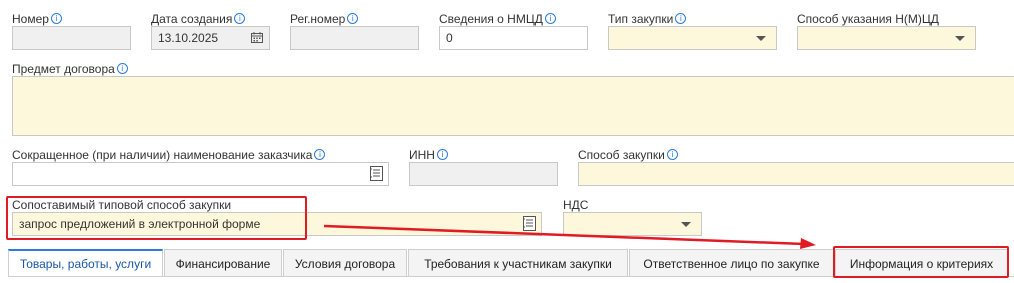 This screenshot has width=1014, height=283. Describe the element at coordinates (200, 174) in the screenshot. I see `customer-name-field` at that location.